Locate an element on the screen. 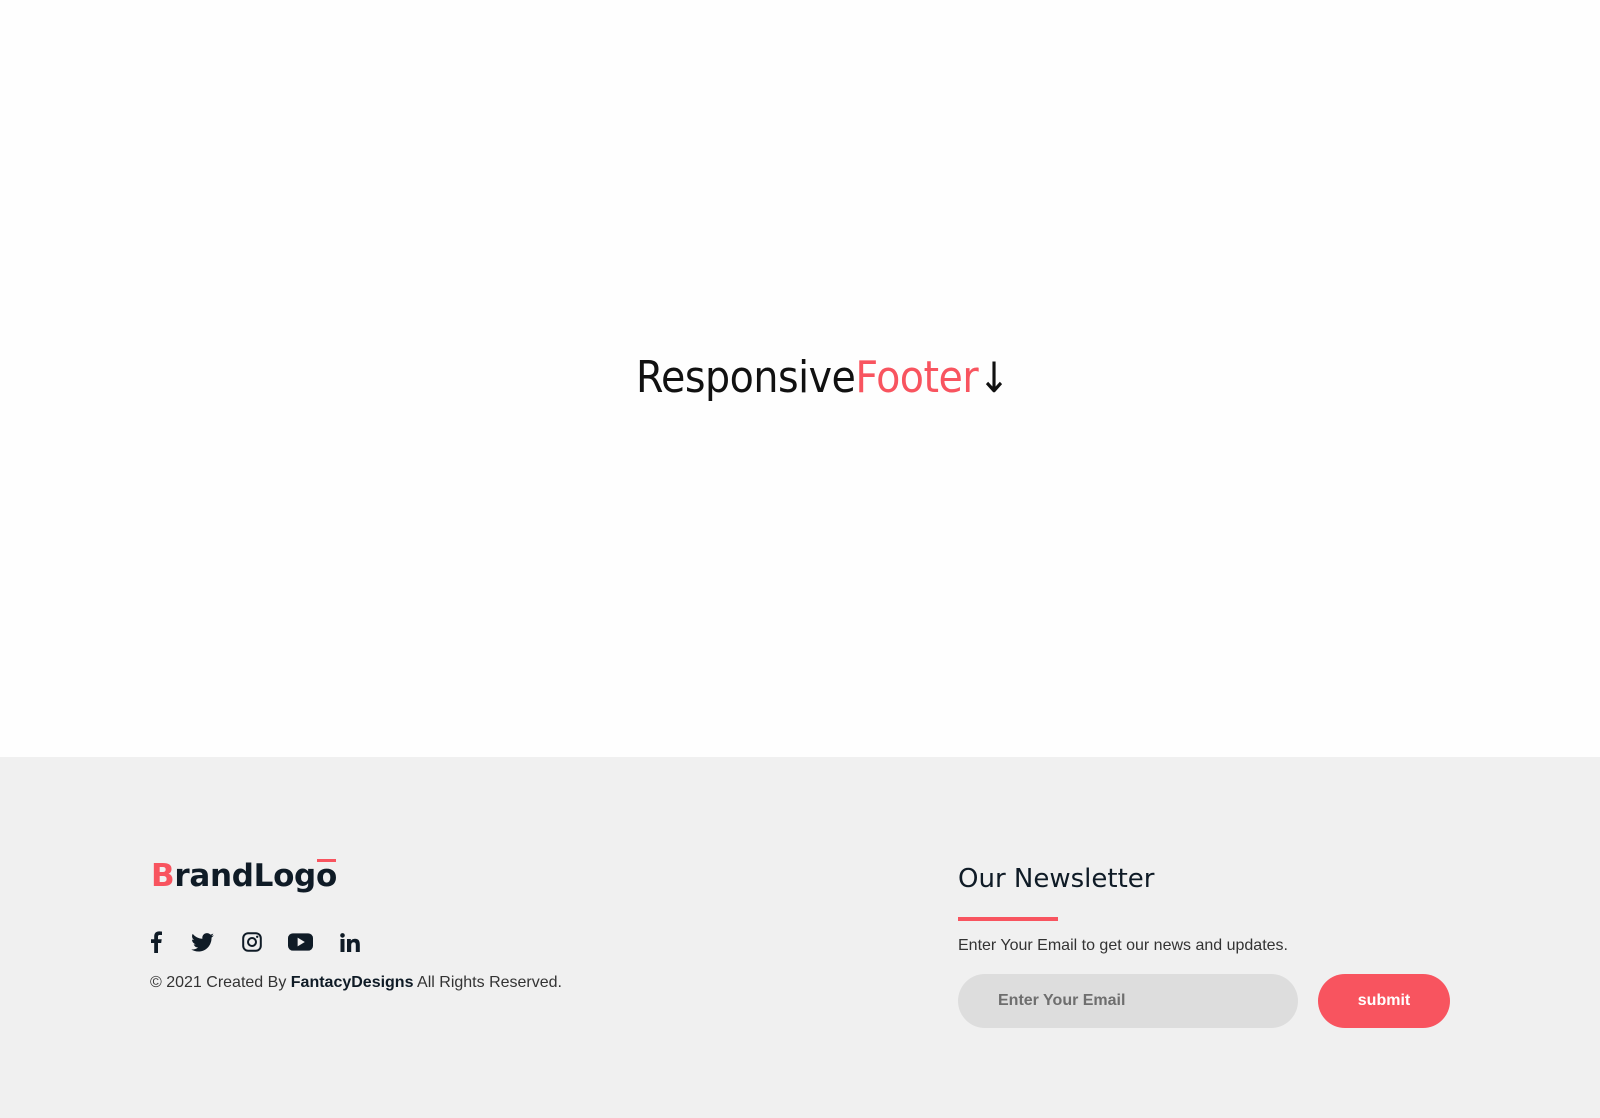 The image size is (1600, 1118). linkedin-icon is located at coordinates (350, 942).